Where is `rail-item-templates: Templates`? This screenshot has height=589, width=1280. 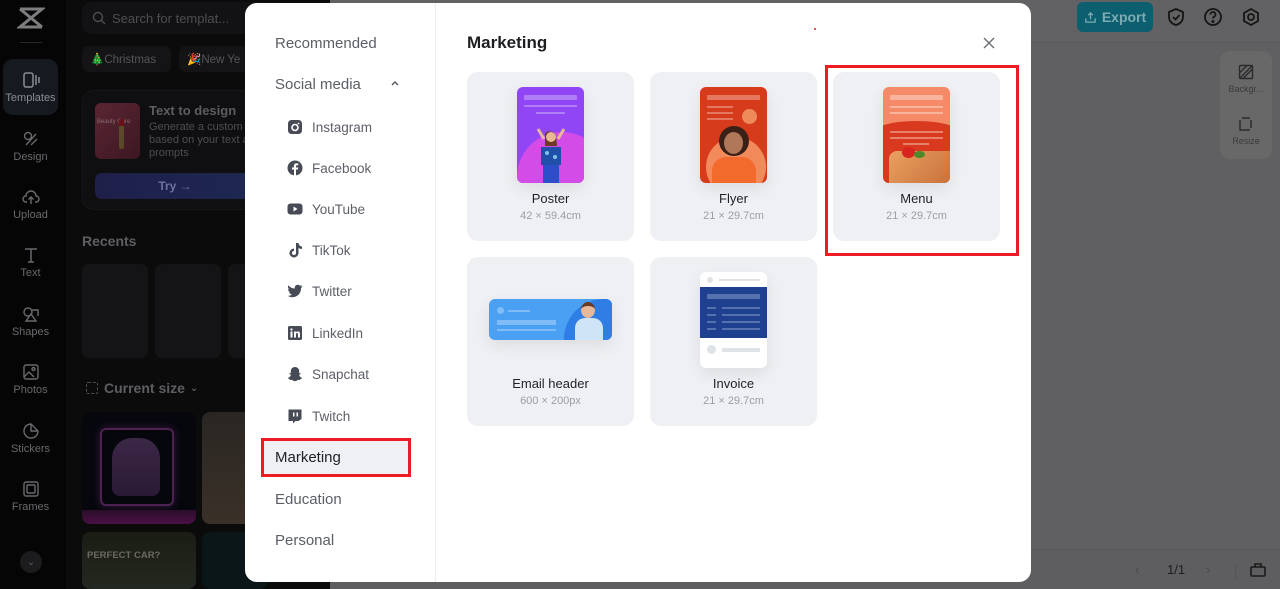
rail-item-templates: Templates is located at coordinates (30, 87).